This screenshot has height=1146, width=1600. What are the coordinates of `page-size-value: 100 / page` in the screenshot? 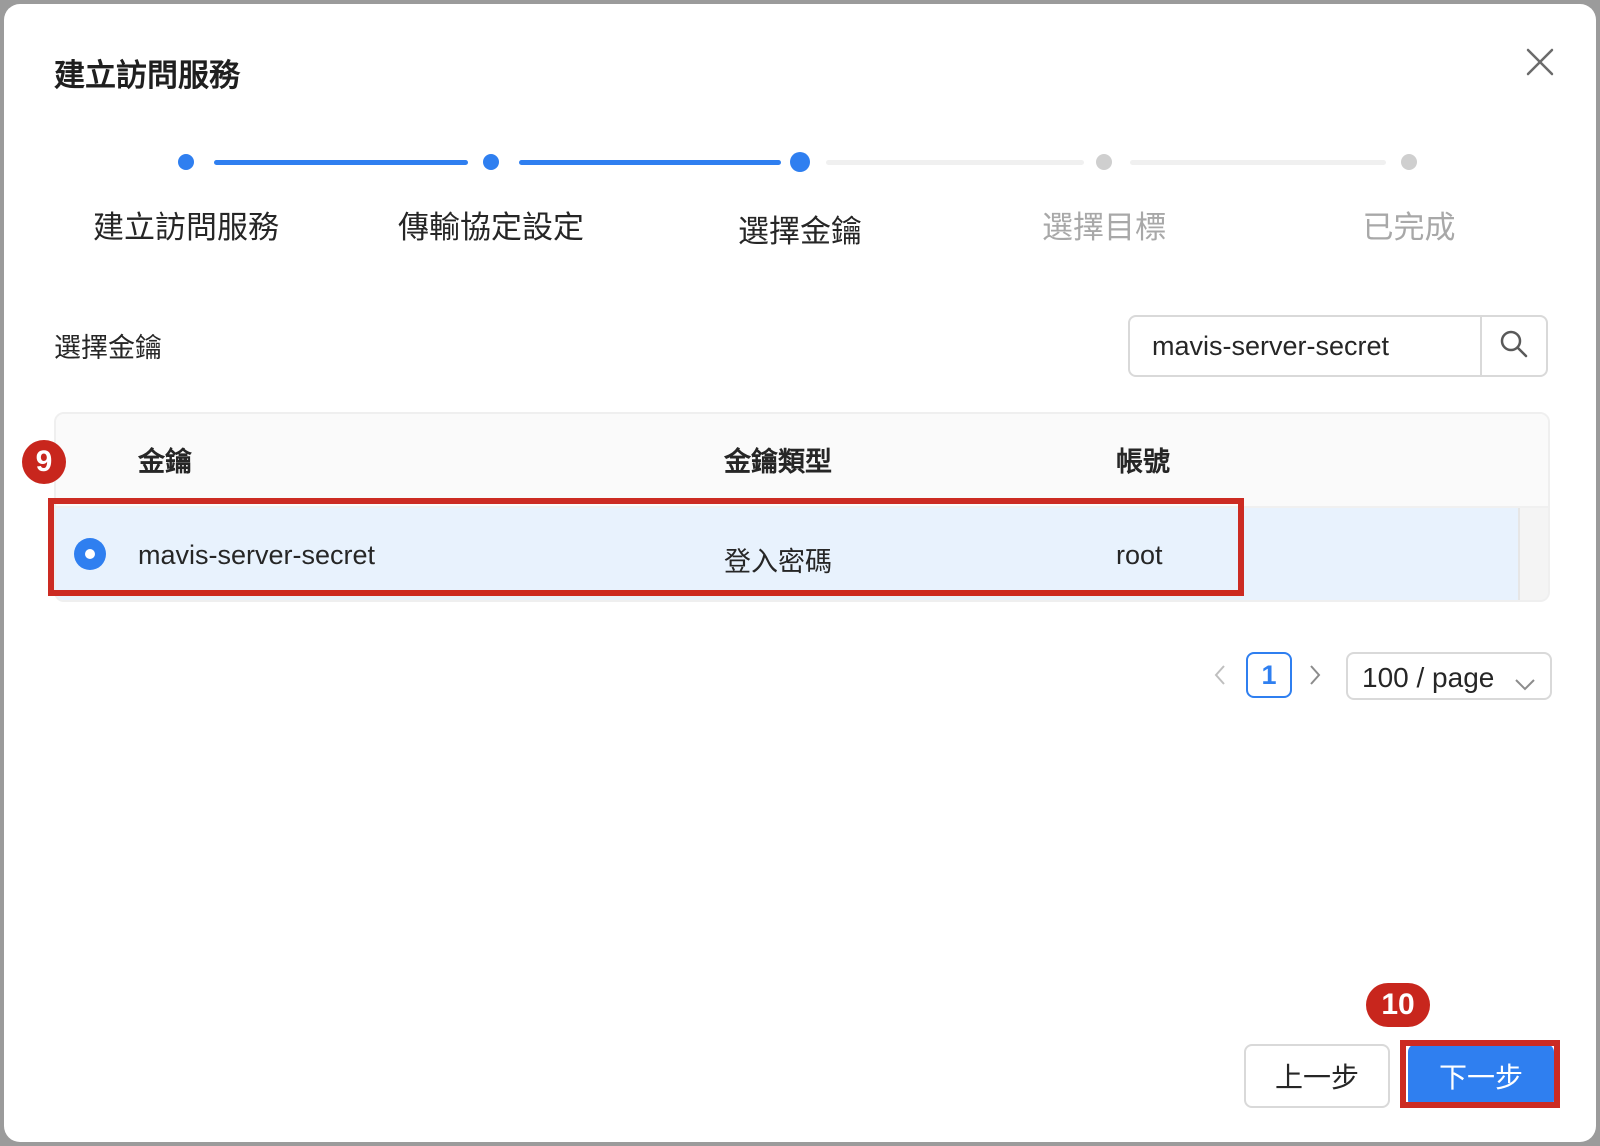 It's located at (1428, 677).